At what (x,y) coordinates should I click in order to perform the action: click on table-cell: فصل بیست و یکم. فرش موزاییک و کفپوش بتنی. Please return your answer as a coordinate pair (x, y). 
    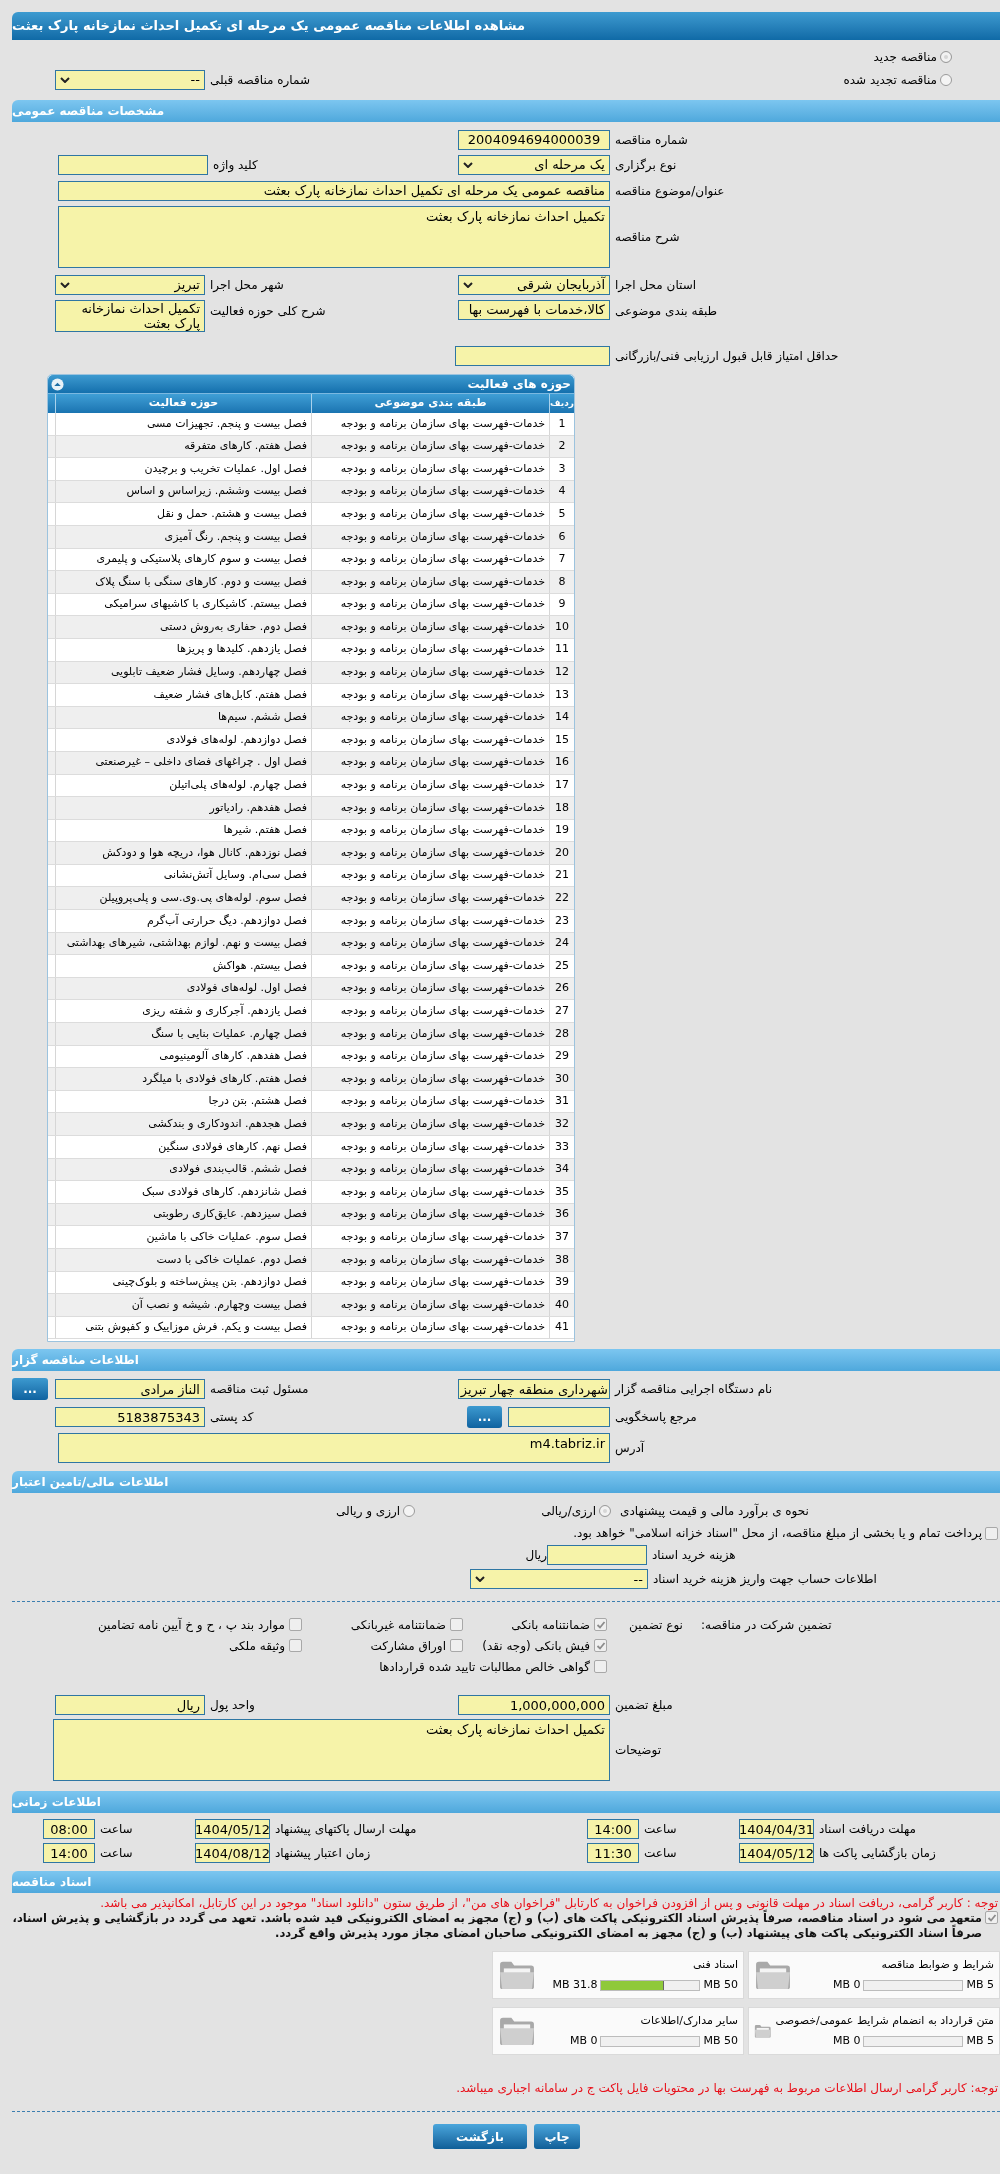
    Looking at the image, I should click on (183, 1327).